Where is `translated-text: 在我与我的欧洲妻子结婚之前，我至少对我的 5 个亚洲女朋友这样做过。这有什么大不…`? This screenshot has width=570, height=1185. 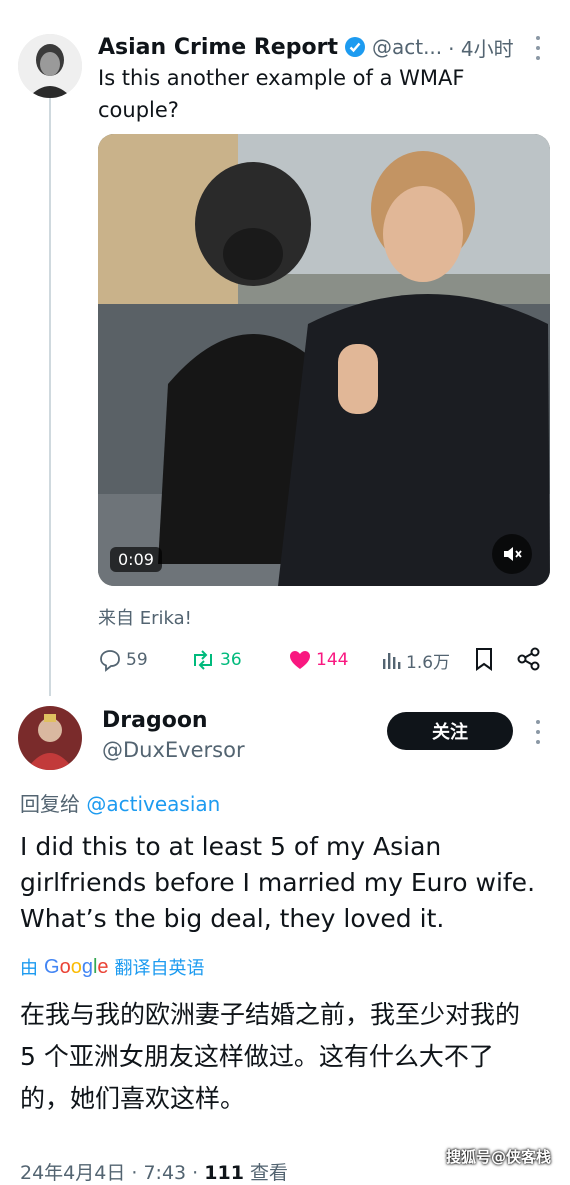
translated-text: 在我与我的欧洲妻子结婚之前，我至少对我的 5 个亚洲女朋友这样做过。这有什么大不… is located at coordinates (270, 1056).